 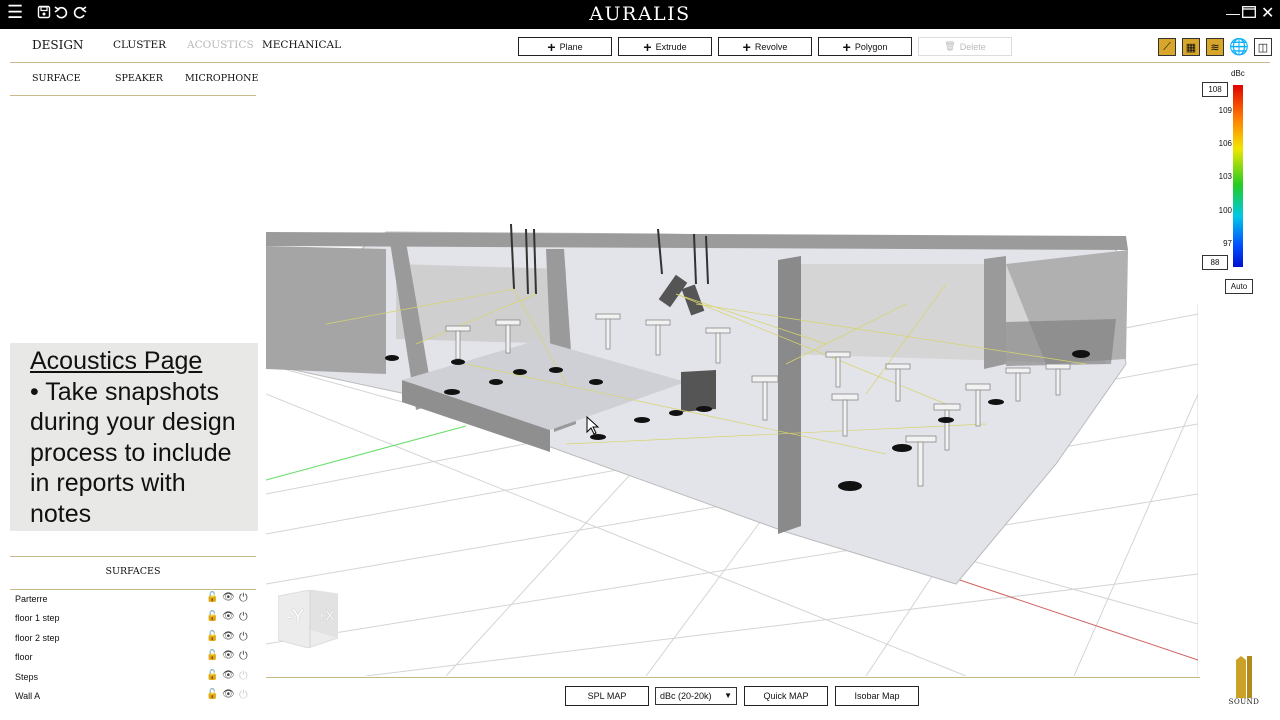 What do you see at coordinates (1233, 13) in the screenshot?
I see `minimize-icon: —` at bounding box center [1233, 13].